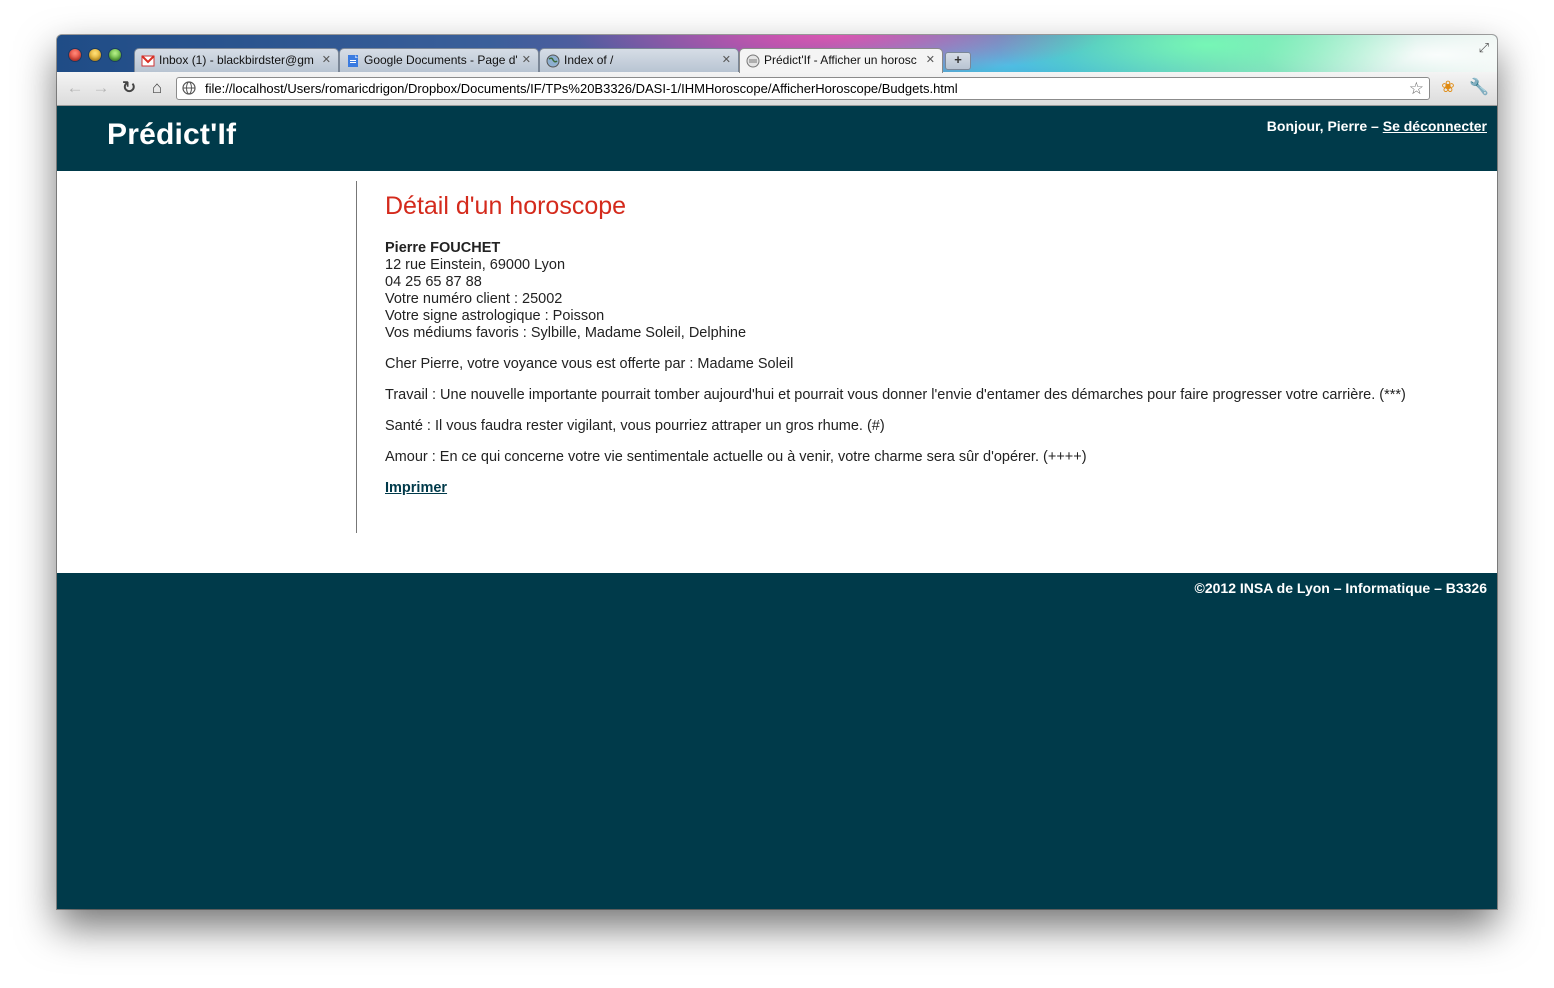  Describe the element at coordinates (1435, 126) in the screenshot. I see `logout-link: Se déconnecter` at that location.